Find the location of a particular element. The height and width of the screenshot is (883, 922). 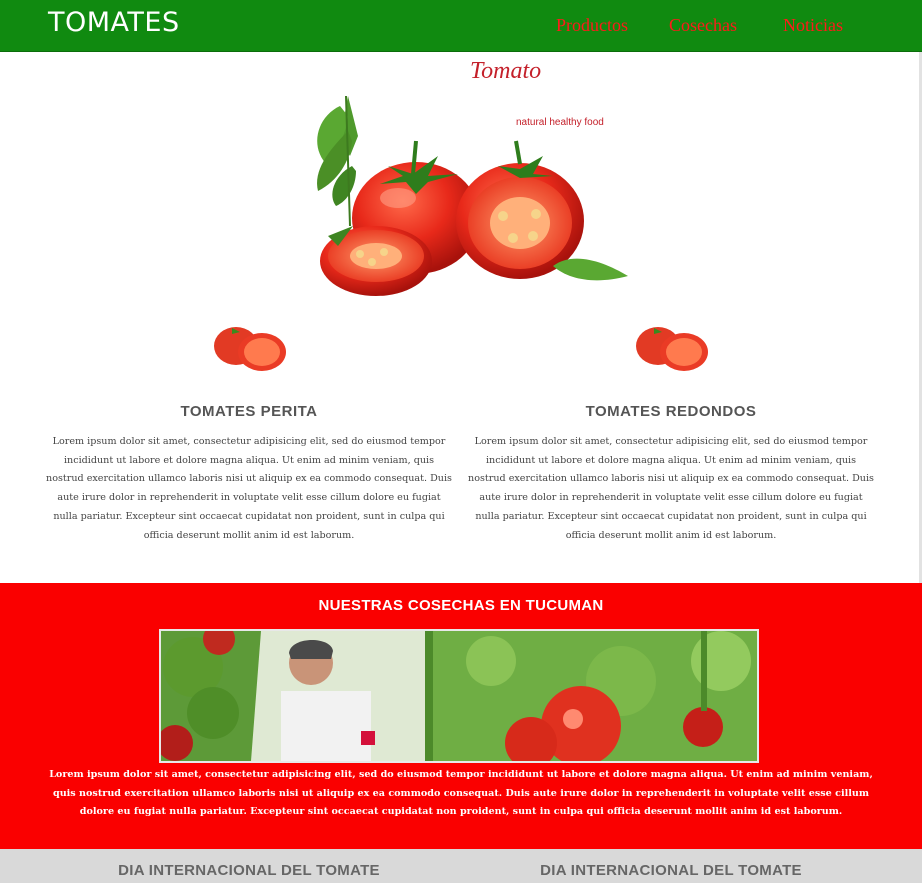

top-navbar: TOMATES Productos Cosechas Noticias is located at coordinates (461, 26).